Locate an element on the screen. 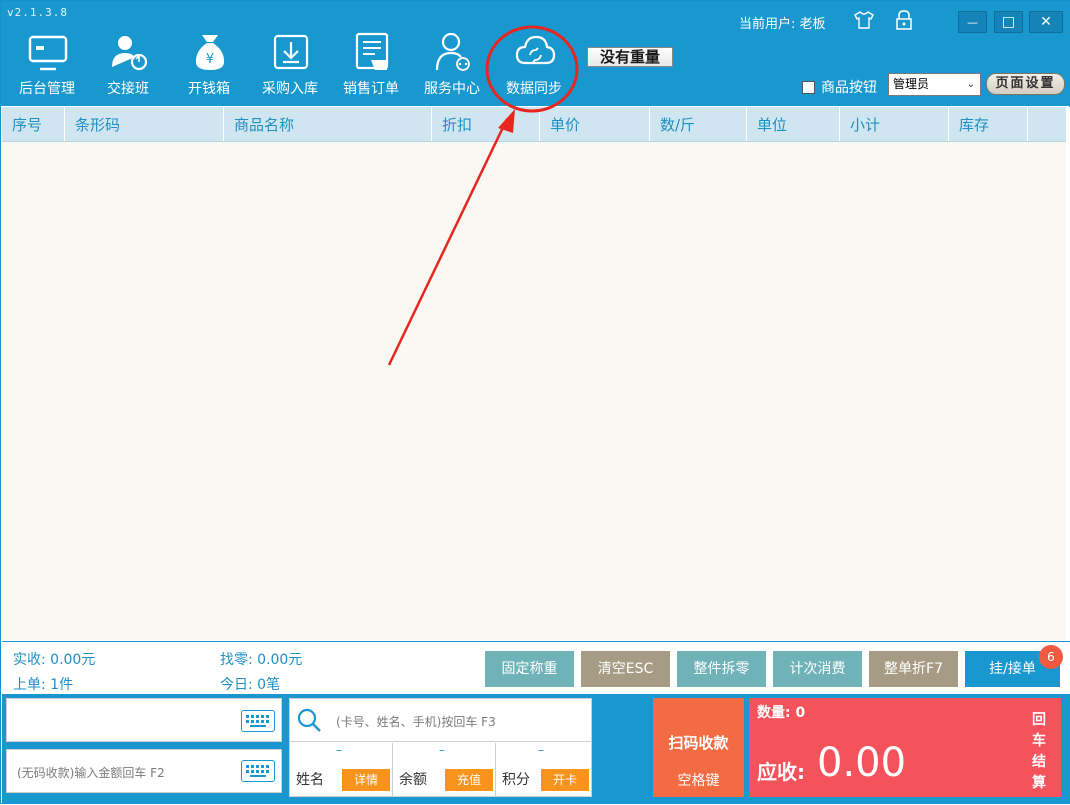 Image resolution: width=1070 pixels, height=805 pixels. download-box-icon is located at coordinates (290, 52).